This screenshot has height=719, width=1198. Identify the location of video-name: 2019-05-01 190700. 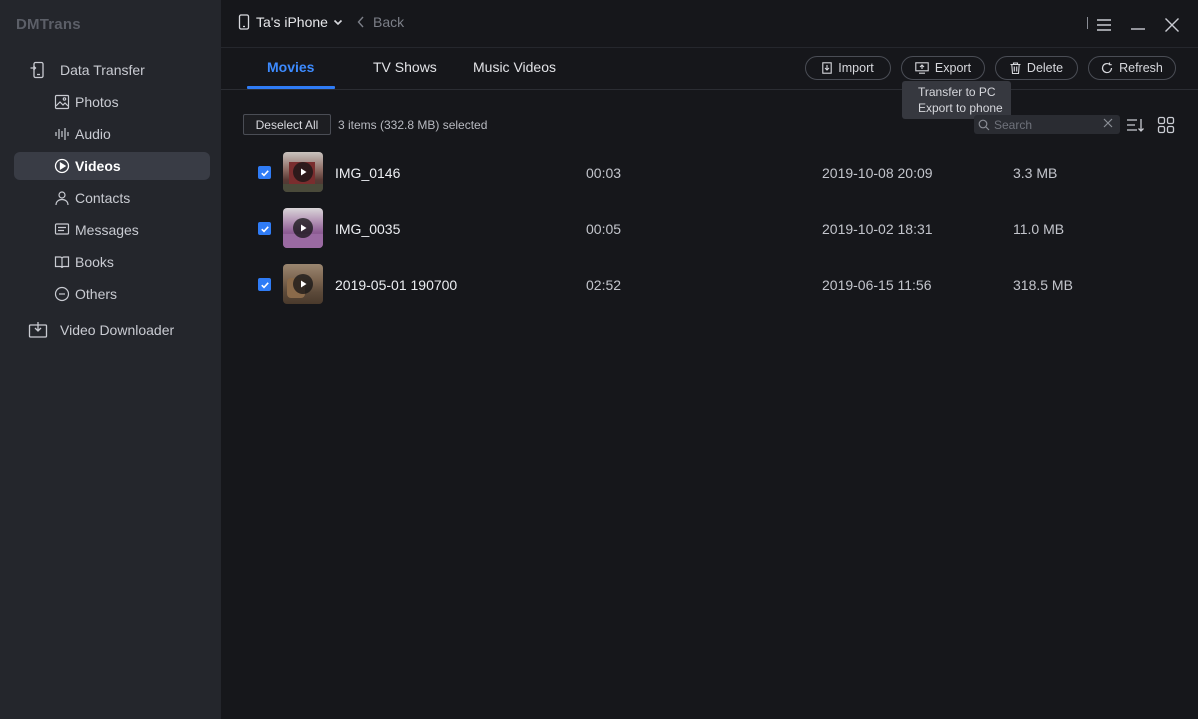
(396, 285).